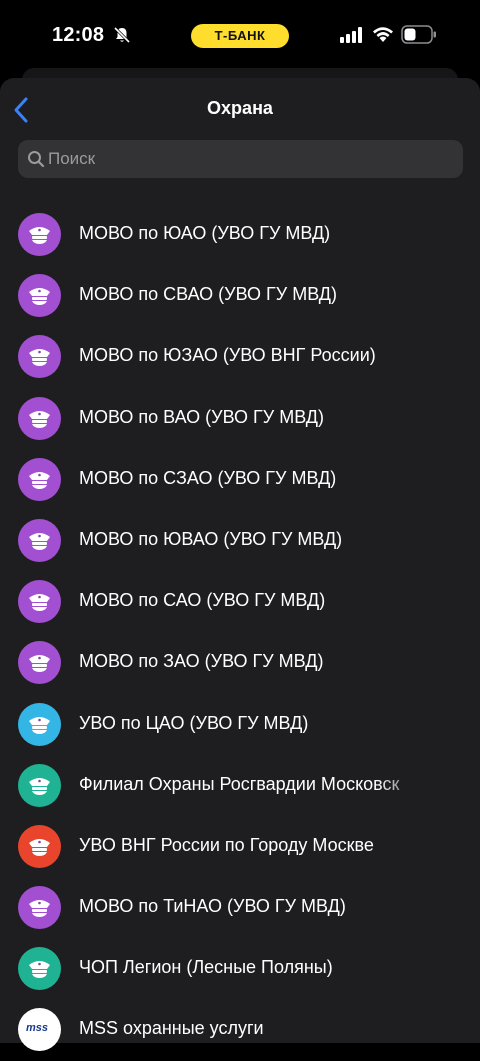 Image resolution: width=480 pixels, height=1061 pixels. What do you see at coordinates (201, 661) in the screenshot?
I see `list-item-label: МОВО по ЗАО (УВО ГУ МВД)` at bounding box center [201, 661].